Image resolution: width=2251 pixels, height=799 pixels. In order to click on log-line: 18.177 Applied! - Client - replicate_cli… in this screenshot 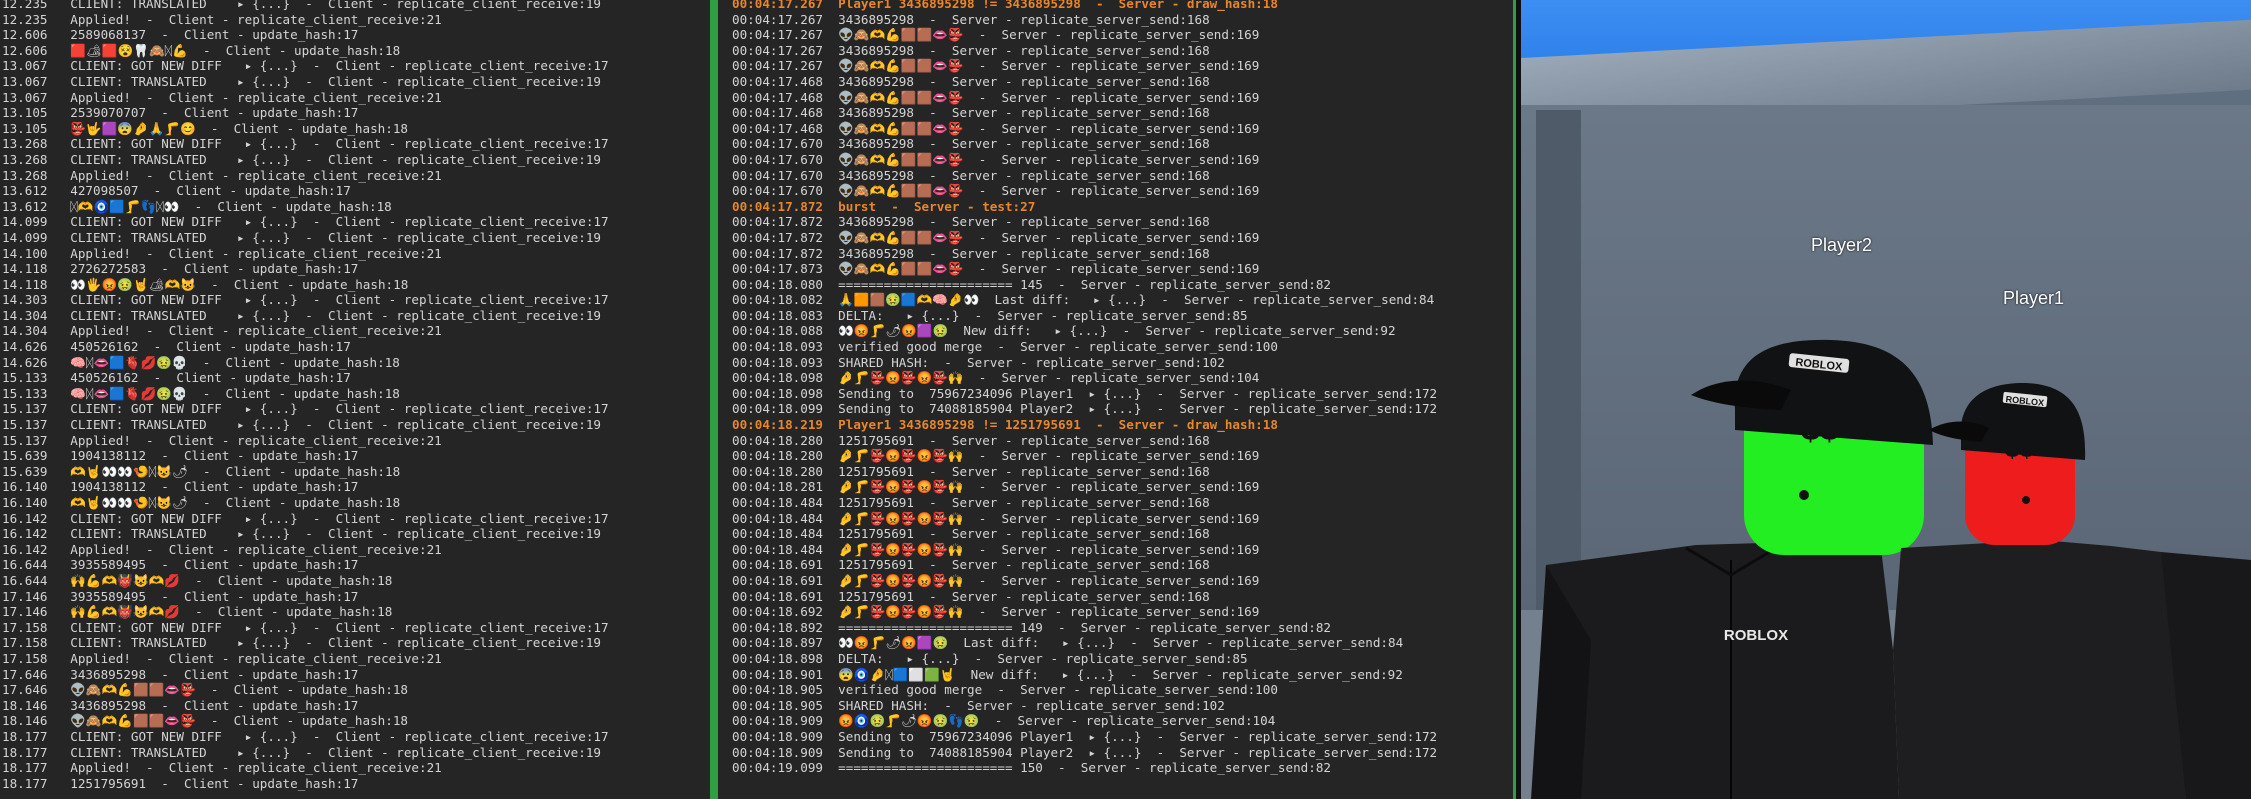, I will do `click(356, 768)`.